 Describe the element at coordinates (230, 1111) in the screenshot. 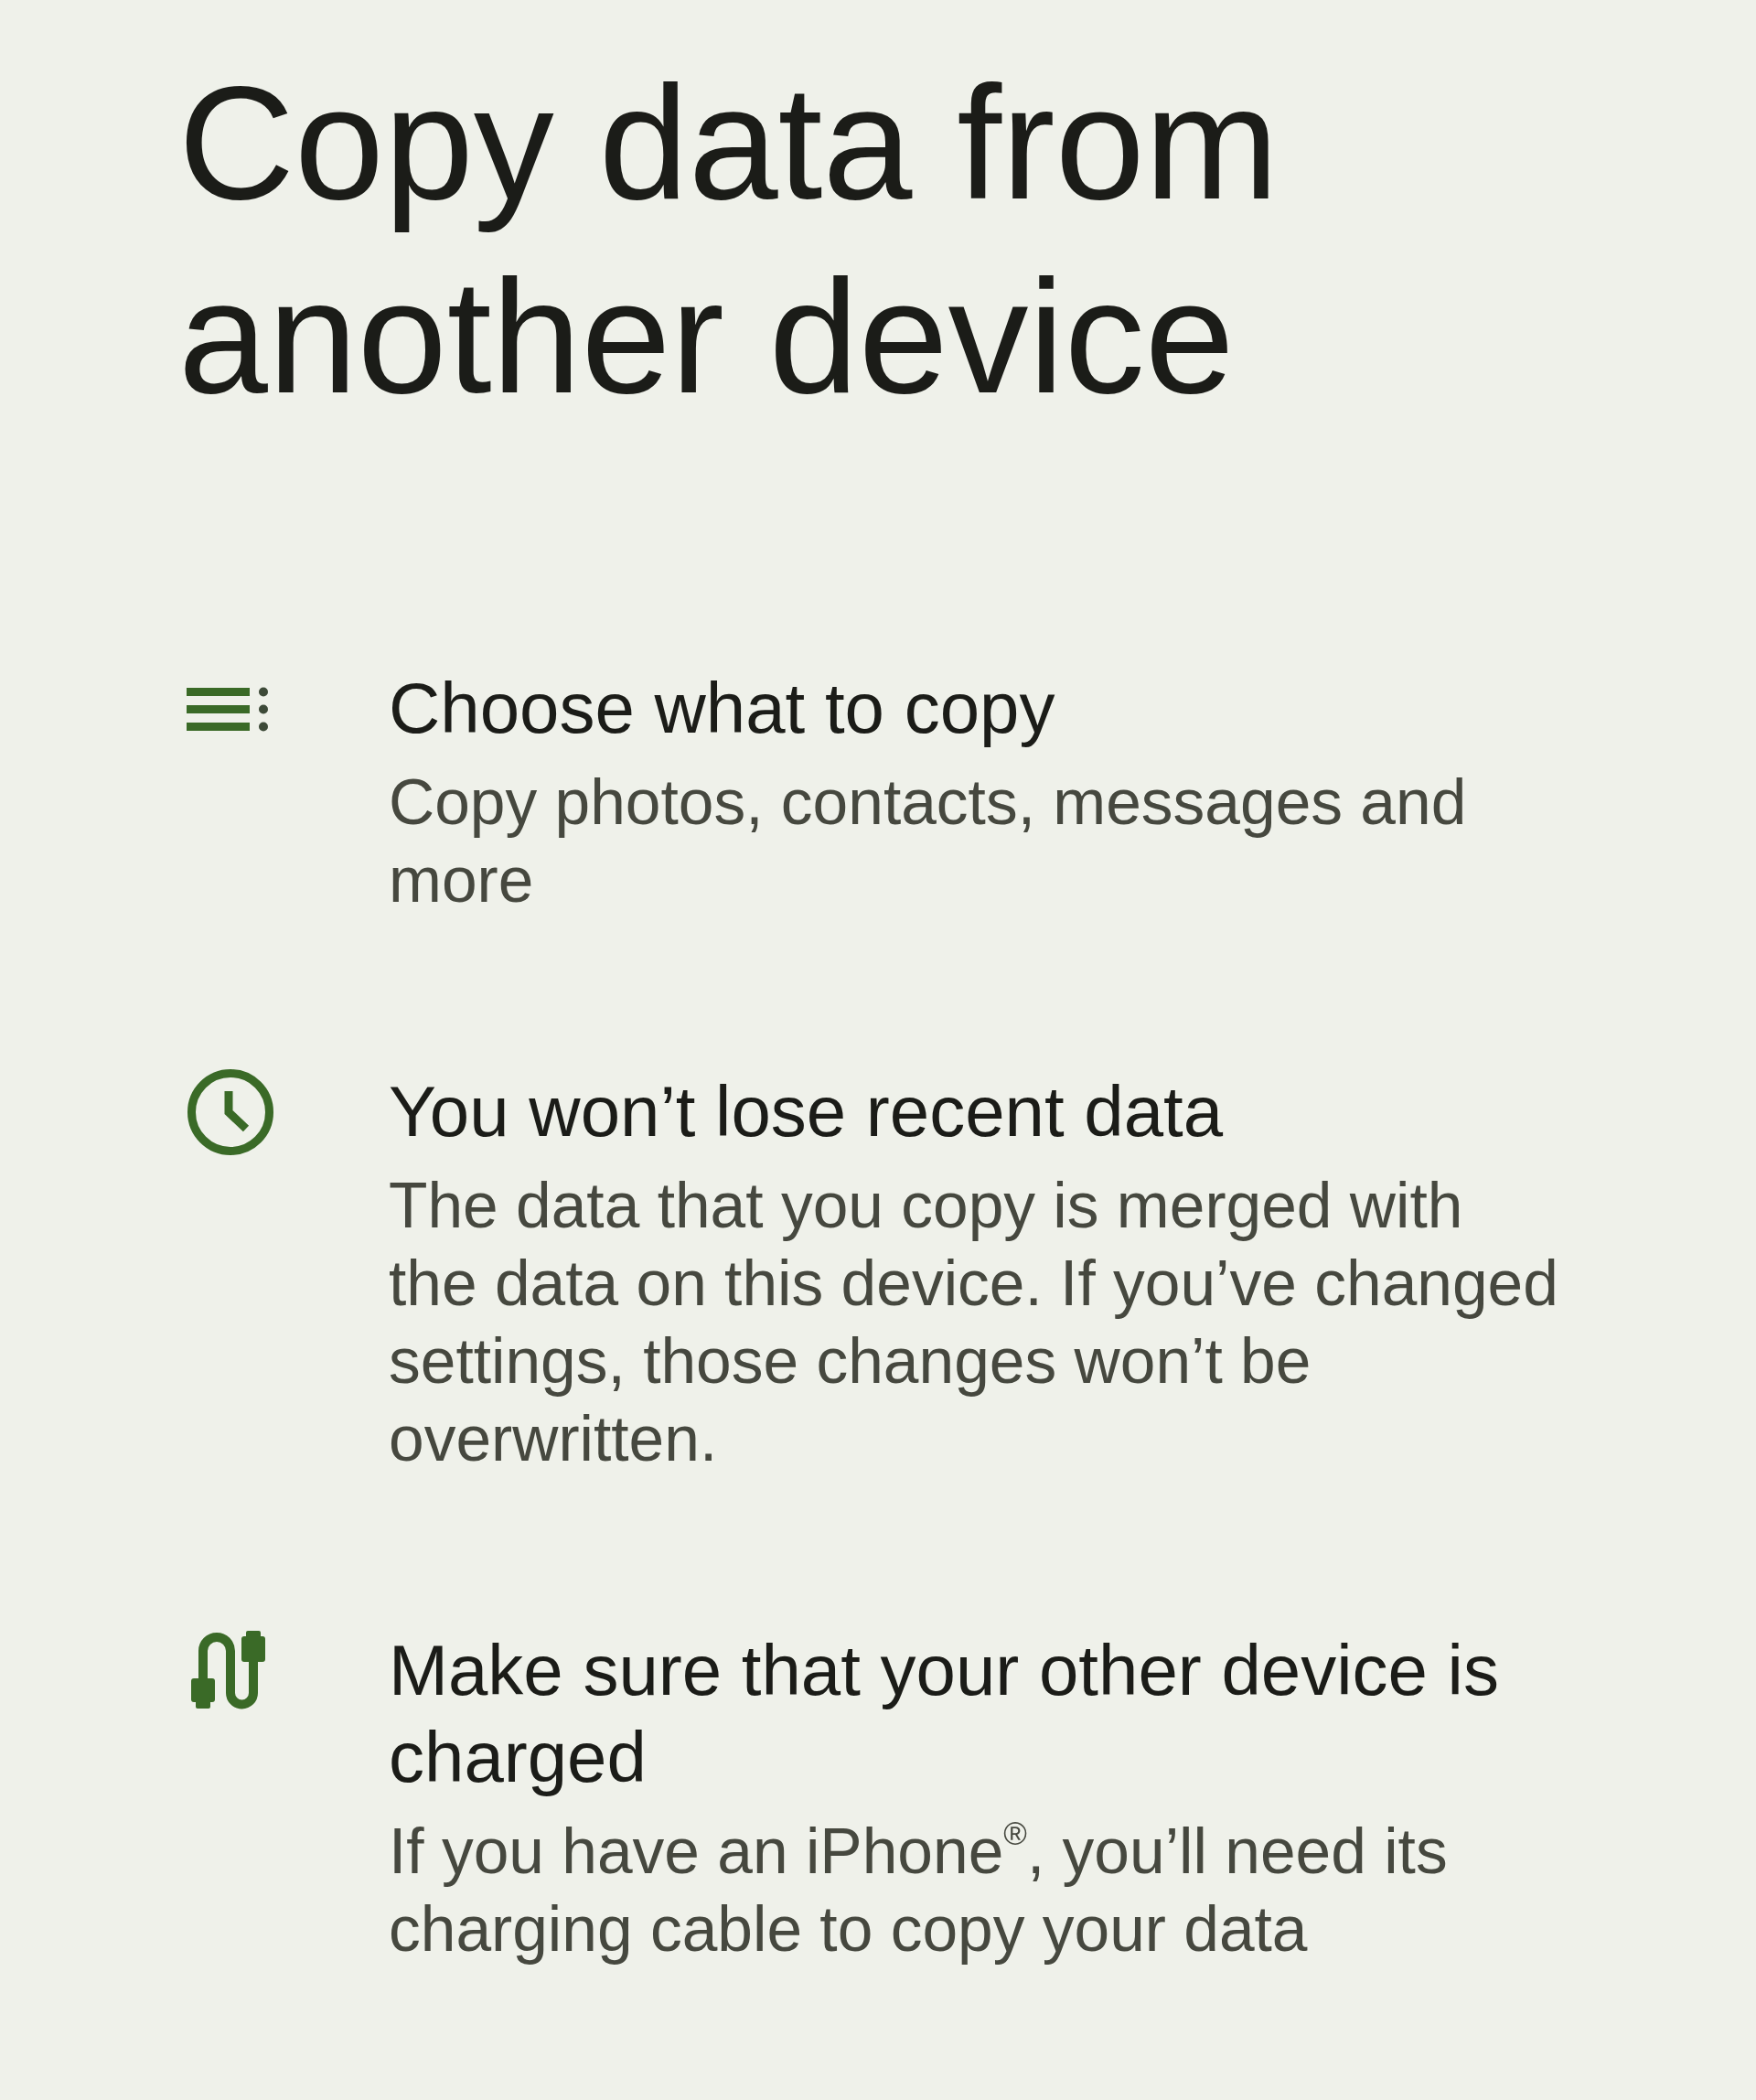

I see `clock-icon` at that location.